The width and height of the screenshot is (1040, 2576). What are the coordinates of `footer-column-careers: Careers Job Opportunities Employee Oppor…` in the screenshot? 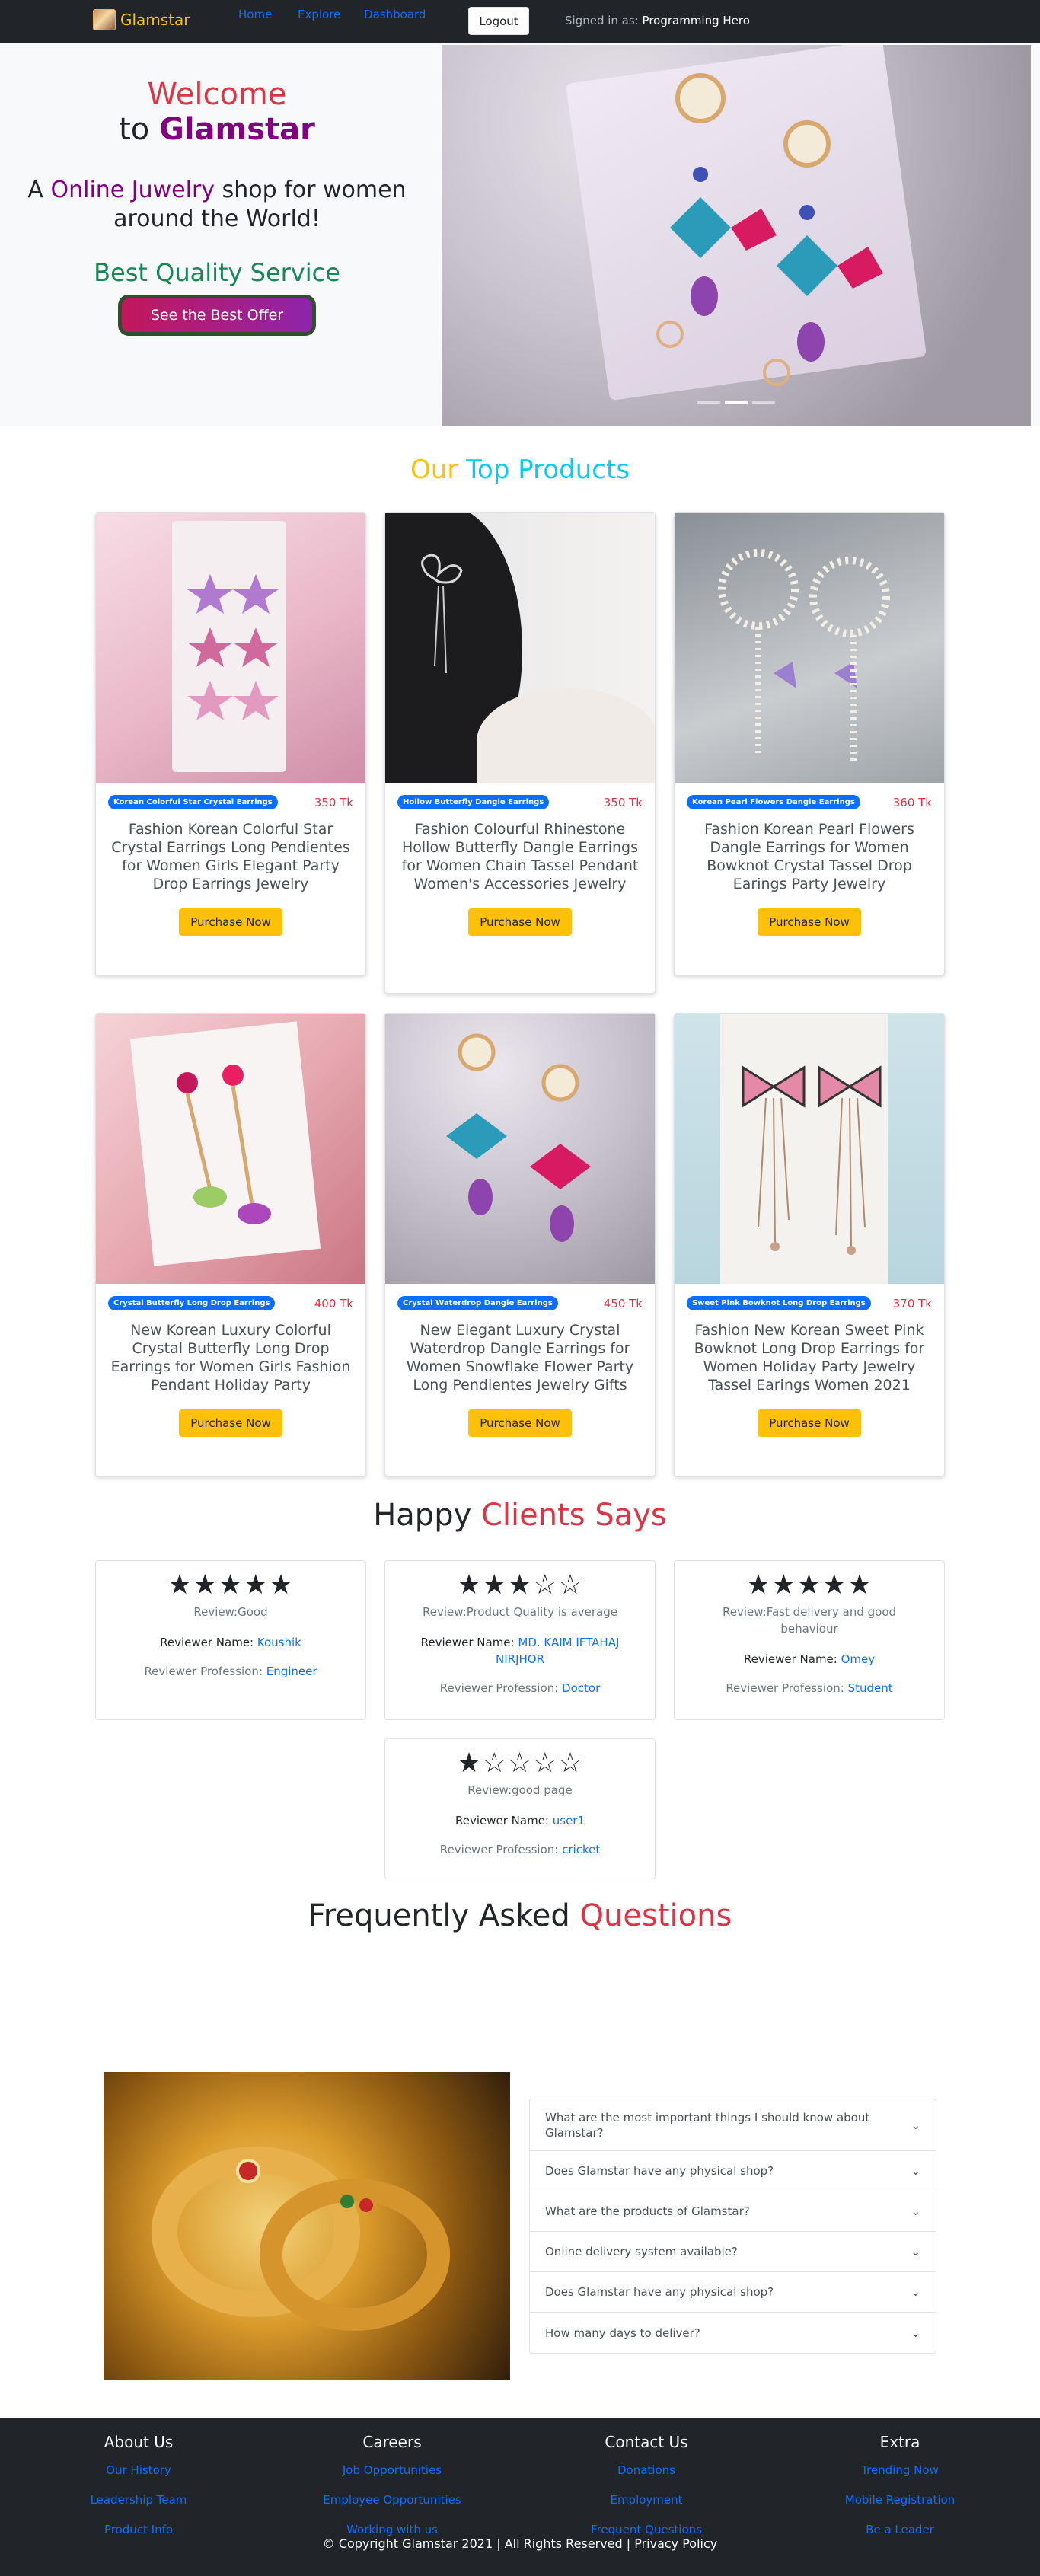 It's located at (392, 2489).